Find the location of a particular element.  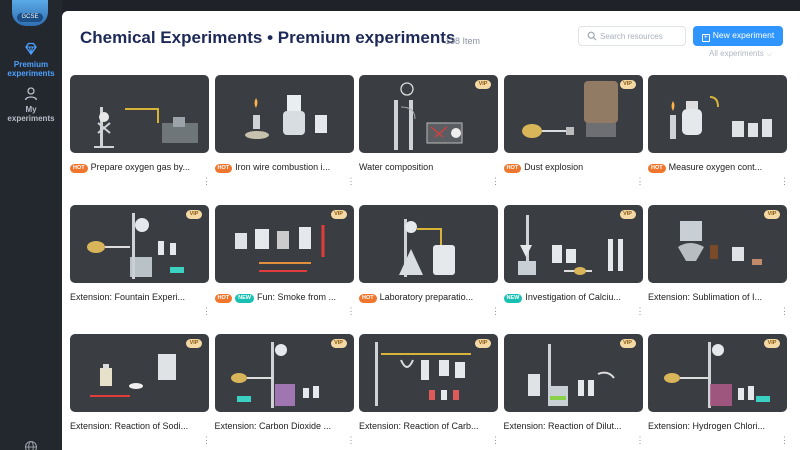

experiment-card: HOT Measure oxygen cont... ⋮ is located at coordinates (718, 135).